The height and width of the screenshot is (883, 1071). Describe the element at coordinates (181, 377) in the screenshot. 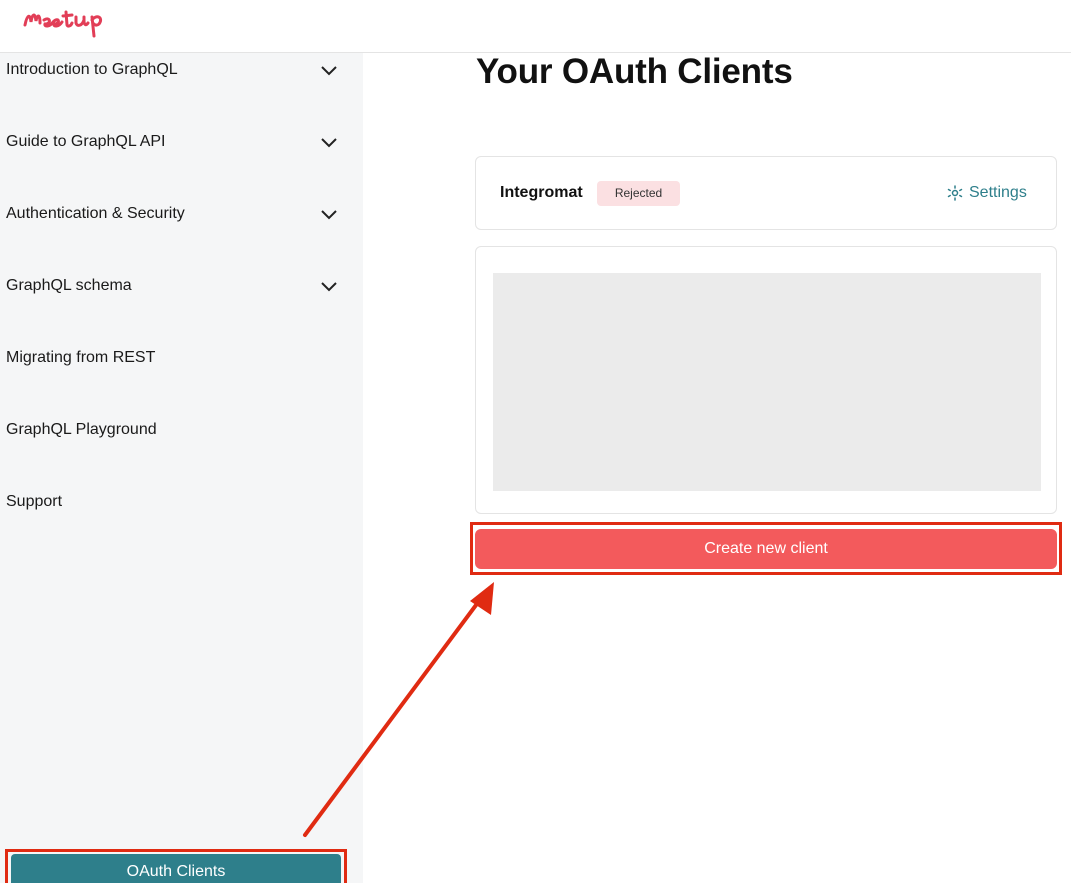

I see `sidebar-item-migrating-from-rest: Migrating from REST` at that location.